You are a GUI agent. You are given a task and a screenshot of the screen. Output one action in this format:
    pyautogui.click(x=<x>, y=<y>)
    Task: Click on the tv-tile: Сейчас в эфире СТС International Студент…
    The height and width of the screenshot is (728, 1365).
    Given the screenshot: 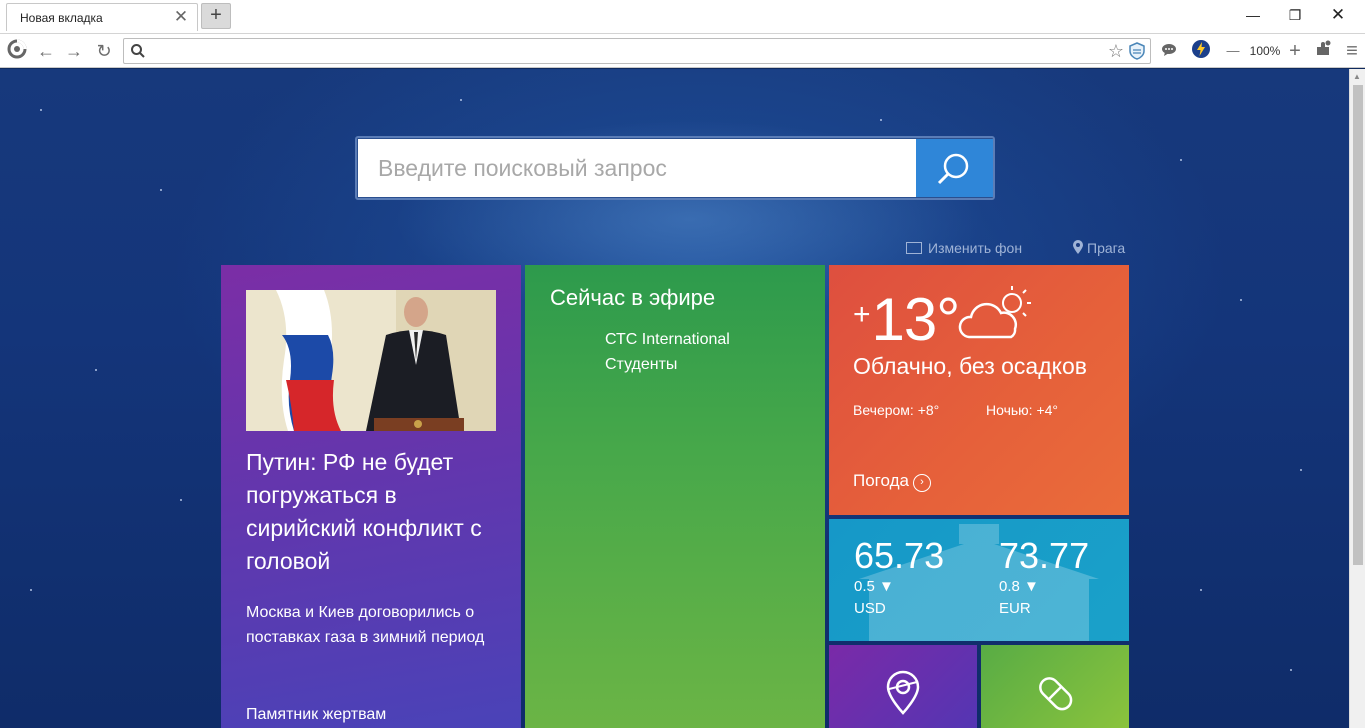 What is the action you would take?
    pyautogui.click(x=675, y=496)
    